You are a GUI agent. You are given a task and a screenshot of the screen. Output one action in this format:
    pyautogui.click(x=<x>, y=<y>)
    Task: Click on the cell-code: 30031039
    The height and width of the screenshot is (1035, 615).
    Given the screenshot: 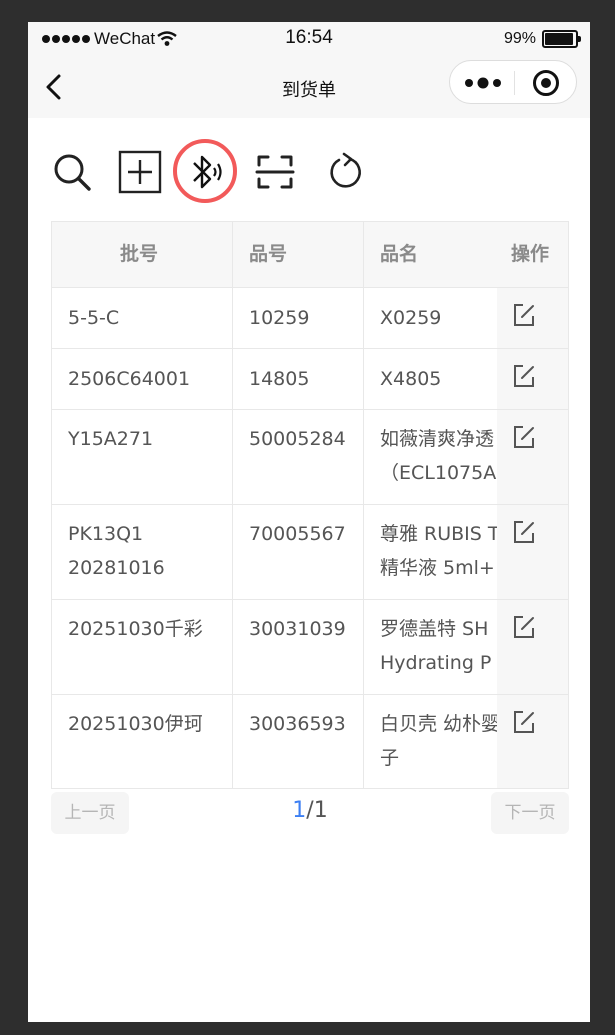 What is the action you would take?
    pyautogui.click(x=298, y=647)
    